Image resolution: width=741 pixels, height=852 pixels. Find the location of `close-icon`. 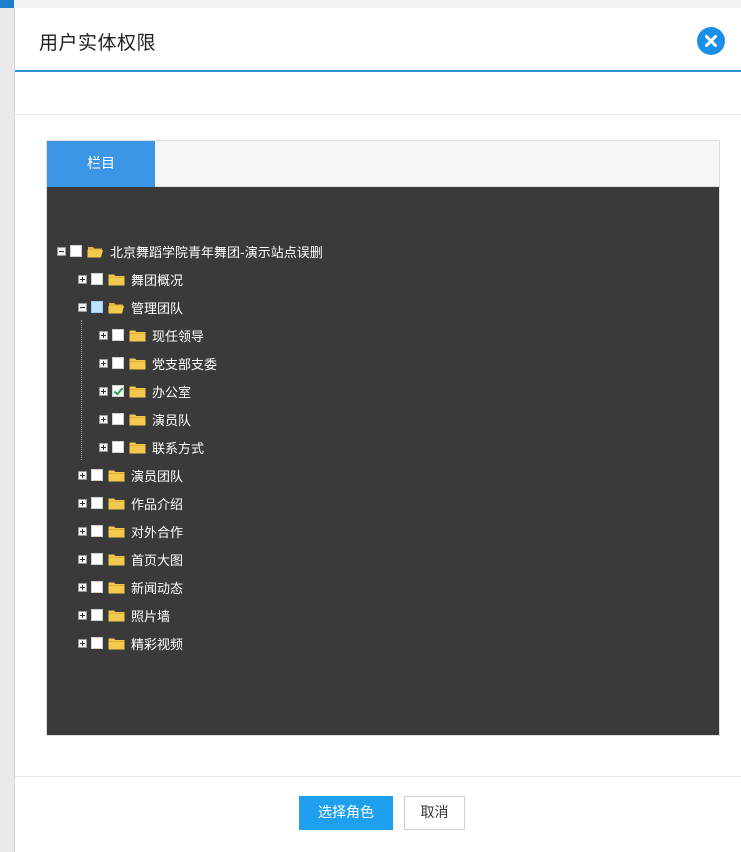

close-icon is located at coordinates (711, 41).